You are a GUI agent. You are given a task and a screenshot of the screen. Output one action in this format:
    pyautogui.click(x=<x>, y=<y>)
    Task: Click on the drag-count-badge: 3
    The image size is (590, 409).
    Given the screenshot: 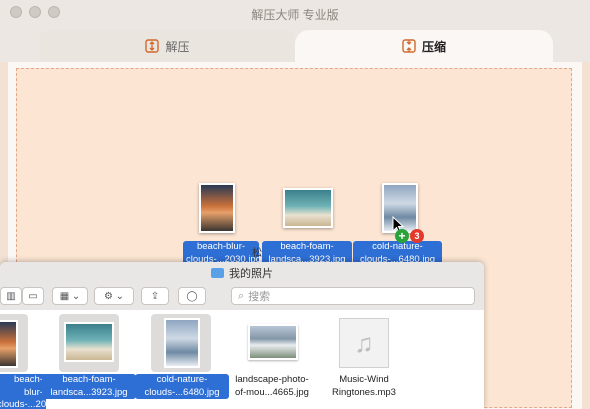 What is the action you would take?
    pyautogui.click(x=417, y=236)
    